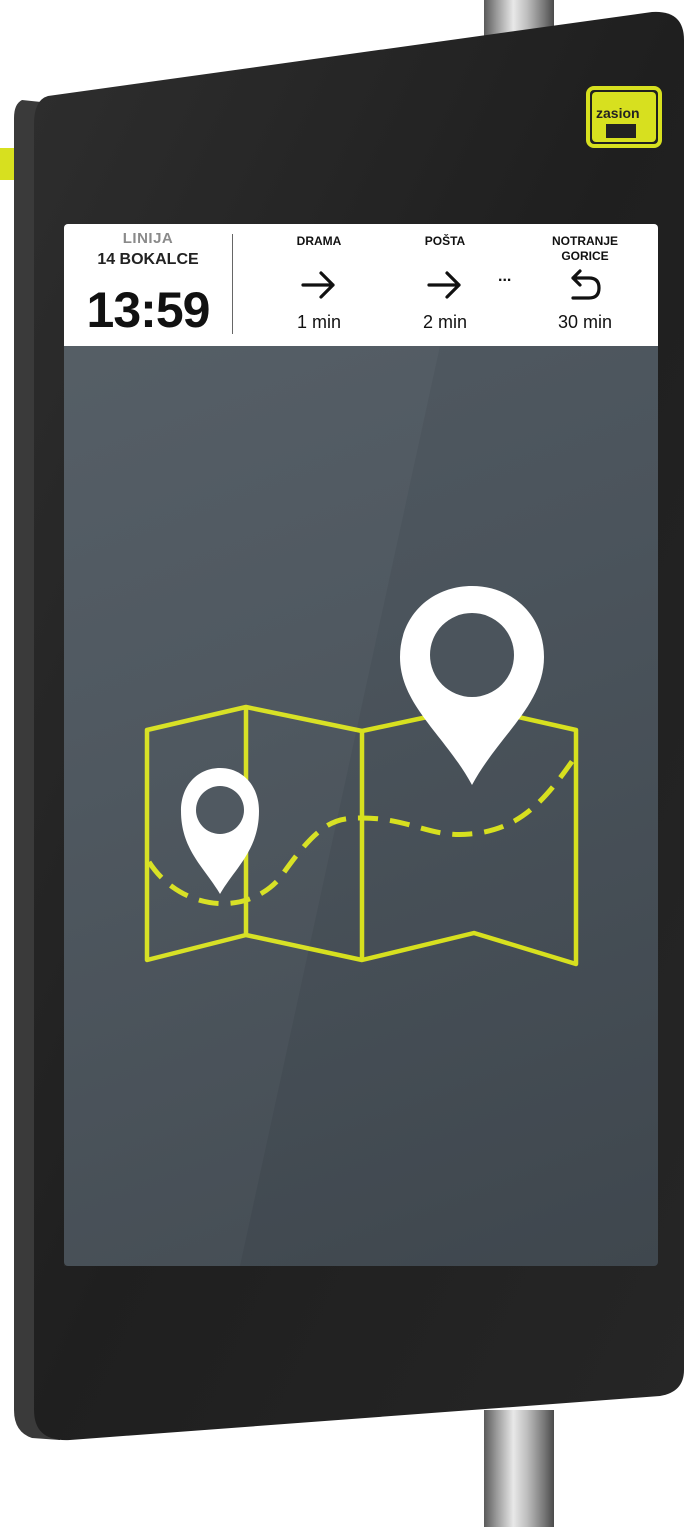 This screenshot has height=1527, width=686. I want to click on large-map-pin-icon, so click(472, 685).